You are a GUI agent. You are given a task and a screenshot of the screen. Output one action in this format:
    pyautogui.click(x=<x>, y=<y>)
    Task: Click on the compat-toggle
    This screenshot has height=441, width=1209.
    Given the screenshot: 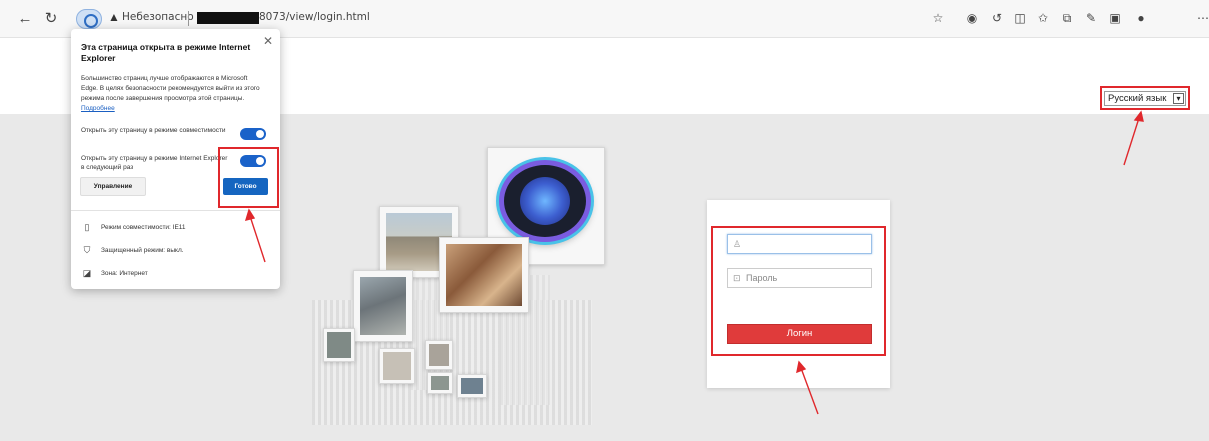 What is the action you would take?
    pyautogui.click(x=253, y=134)
    